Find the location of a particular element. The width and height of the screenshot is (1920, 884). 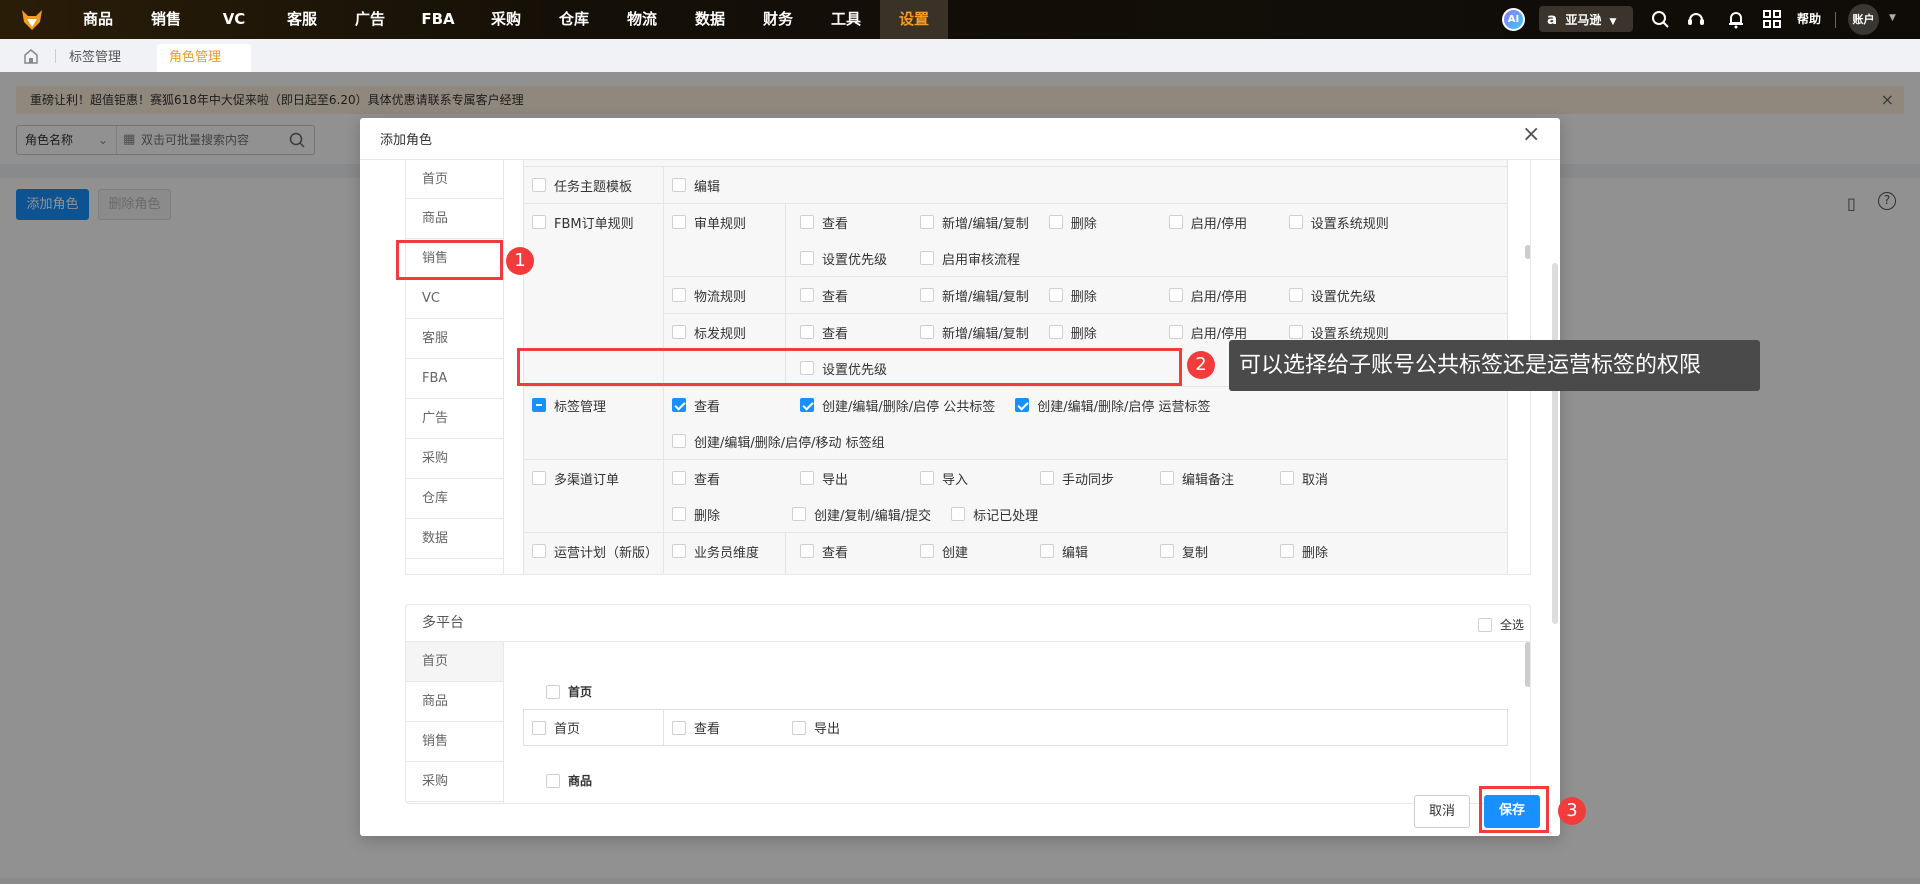

tab-role-management: 角色管理 × is located at coordinates (204, 68).